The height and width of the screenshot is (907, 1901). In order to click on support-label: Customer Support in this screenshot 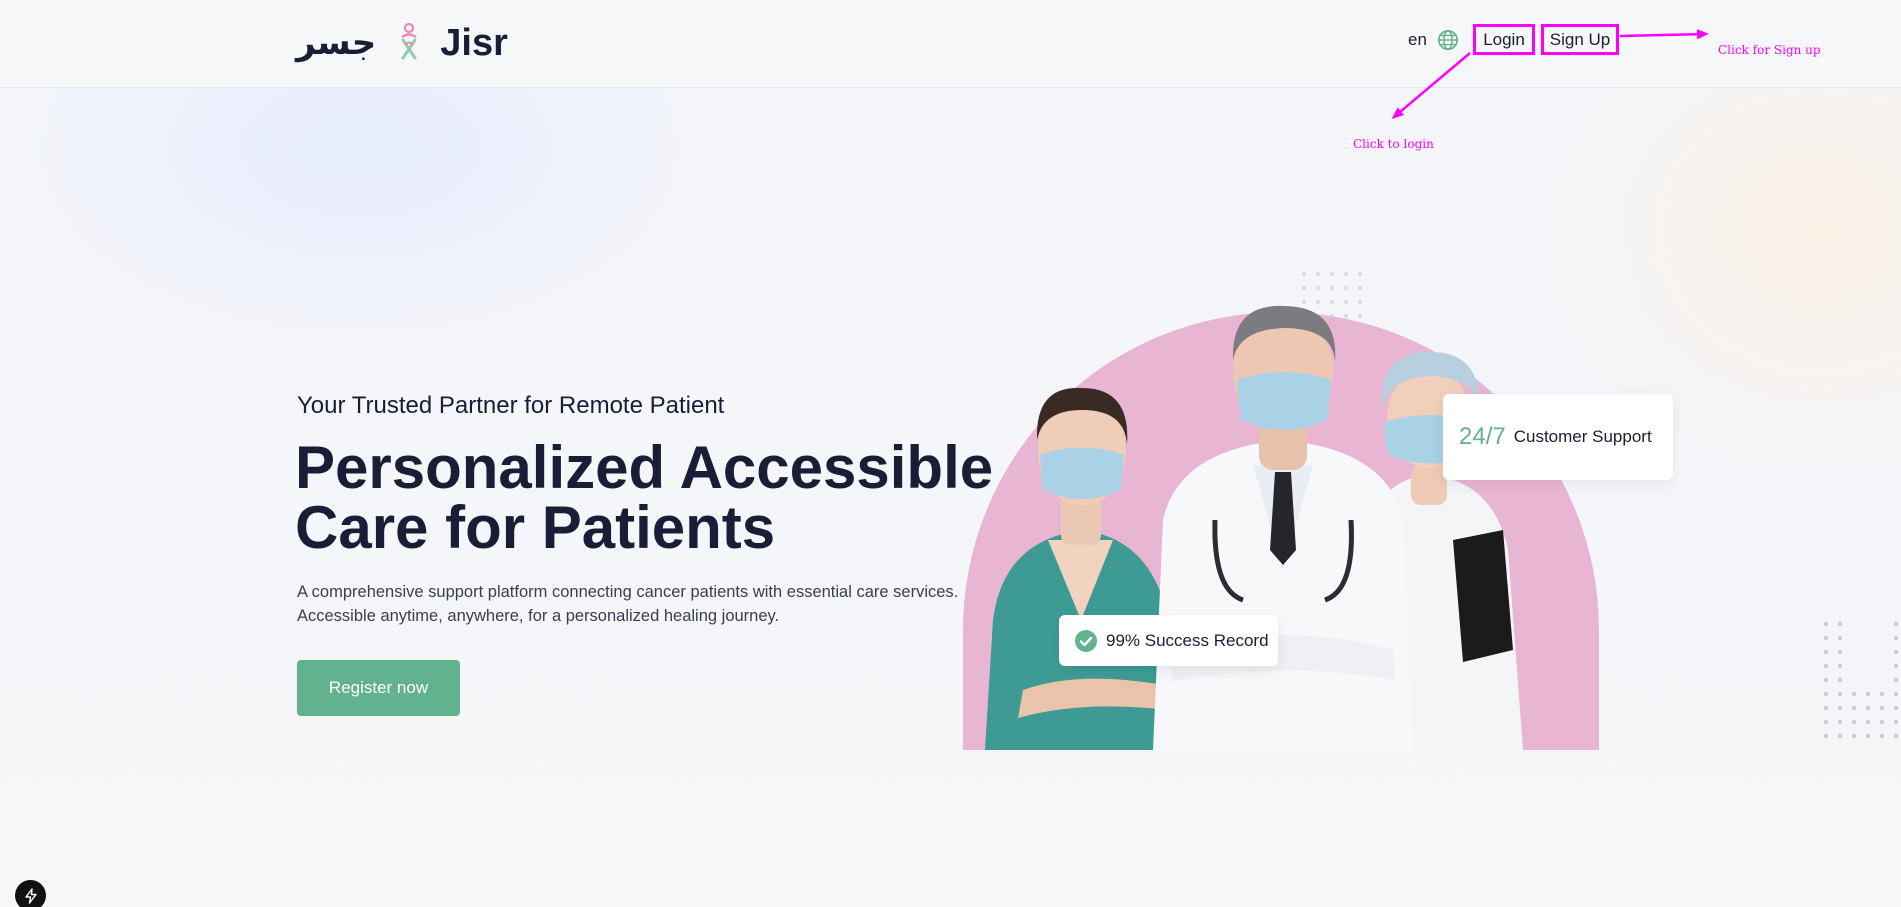, I will do `click(1582, 436)`.